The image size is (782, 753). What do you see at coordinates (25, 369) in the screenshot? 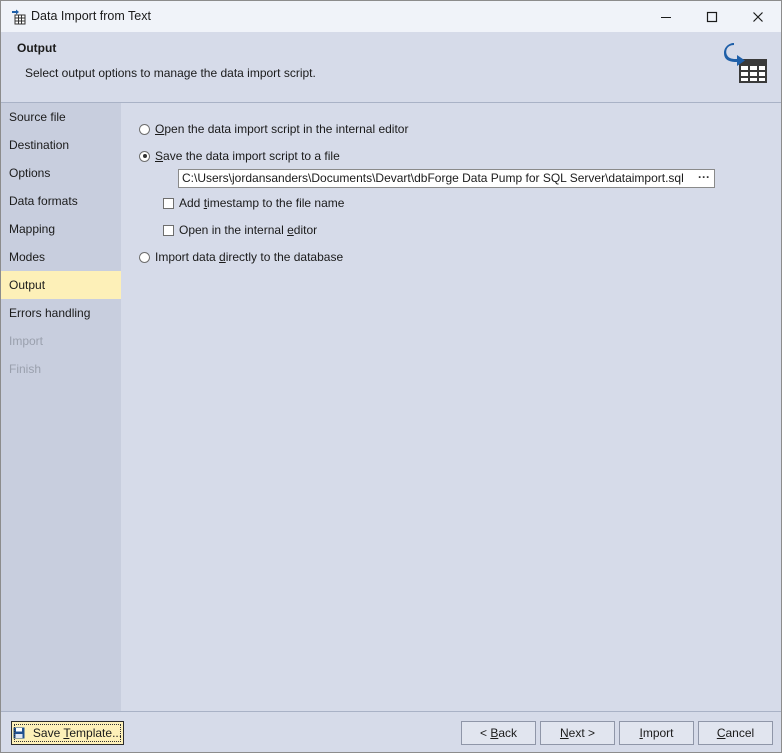
I see `nav-item-finish: Finish` at bounding box center [25, 369].